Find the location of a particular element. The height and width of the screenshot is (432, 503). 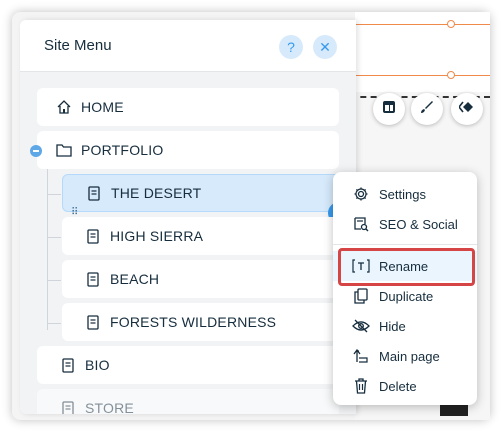

site-menu-header: Site Menu ? ✕ is located at coordinates (188, 46).